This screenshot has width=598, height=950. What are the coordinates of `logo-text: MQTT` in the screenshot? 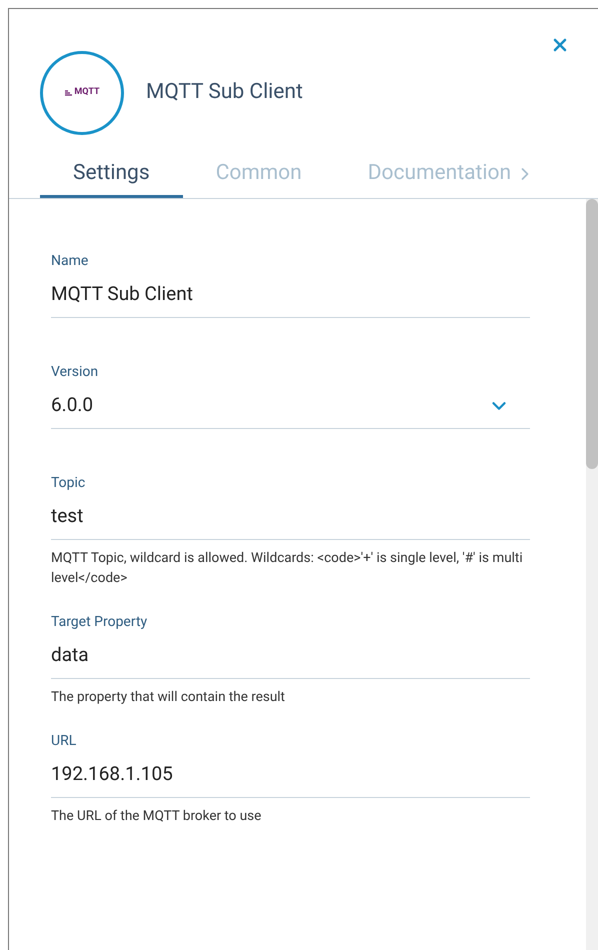 It's located at (87, 93).